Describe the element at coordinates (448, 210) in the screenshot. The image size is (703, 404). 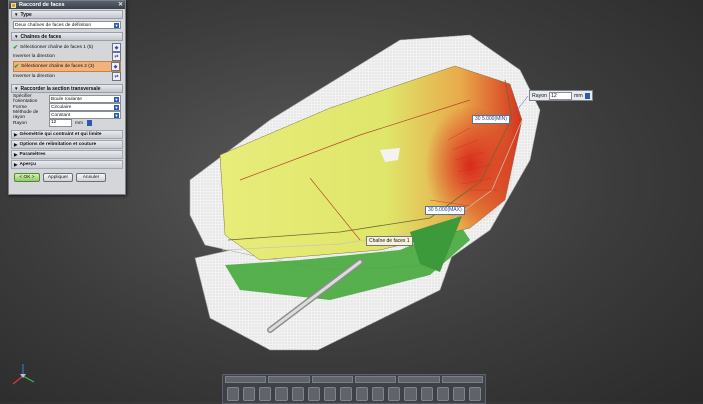
I see `max-radius-text: 5.000(MAX)` at that location.